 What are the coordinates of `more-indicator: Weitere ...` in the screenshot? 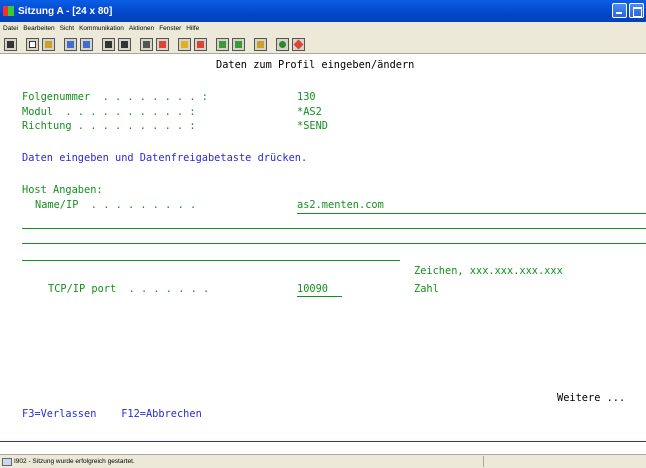 It's located at (591, 398).